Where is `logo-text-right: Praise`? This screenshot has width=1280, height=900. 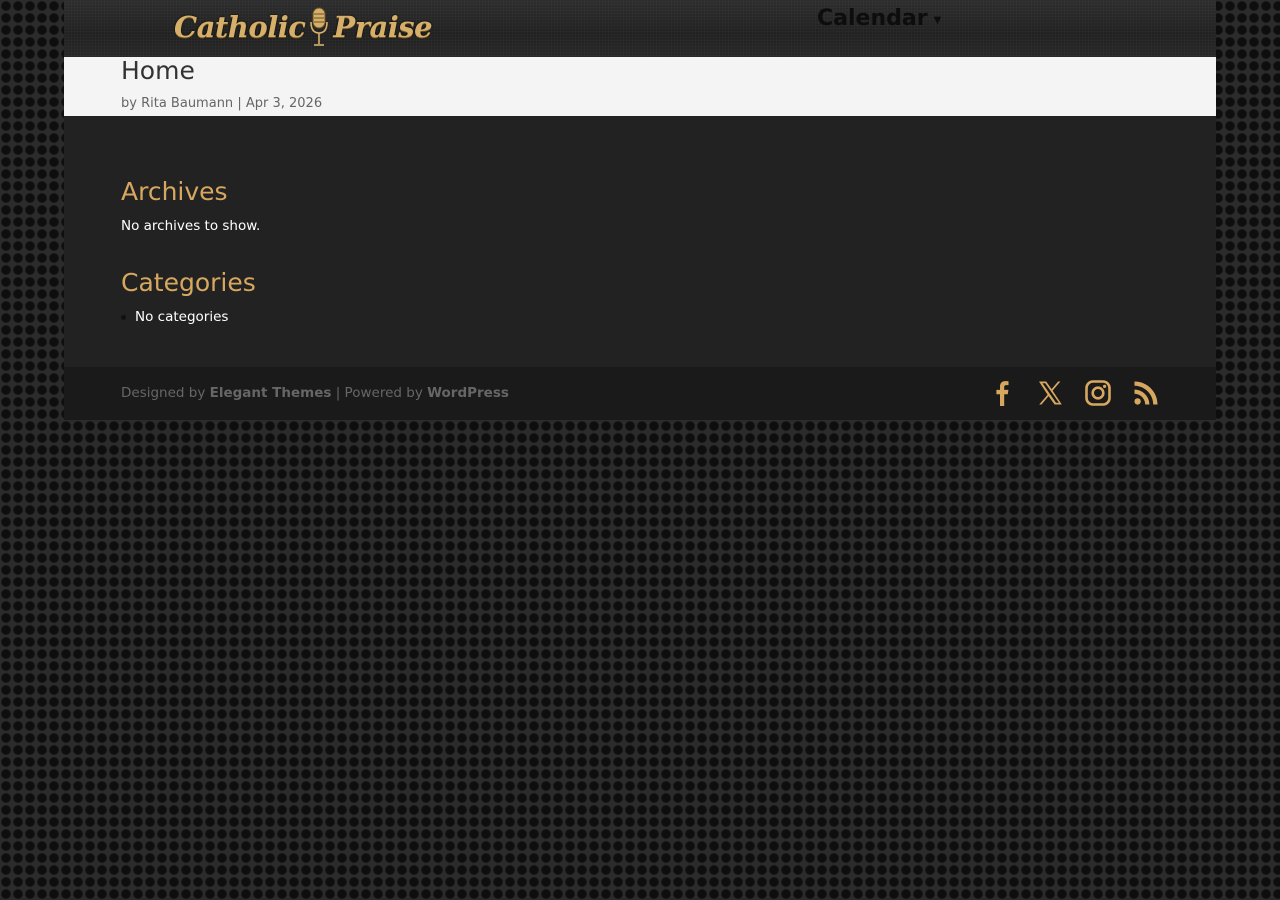 logo-text-right: Praise is located at coordinates (383, 27).